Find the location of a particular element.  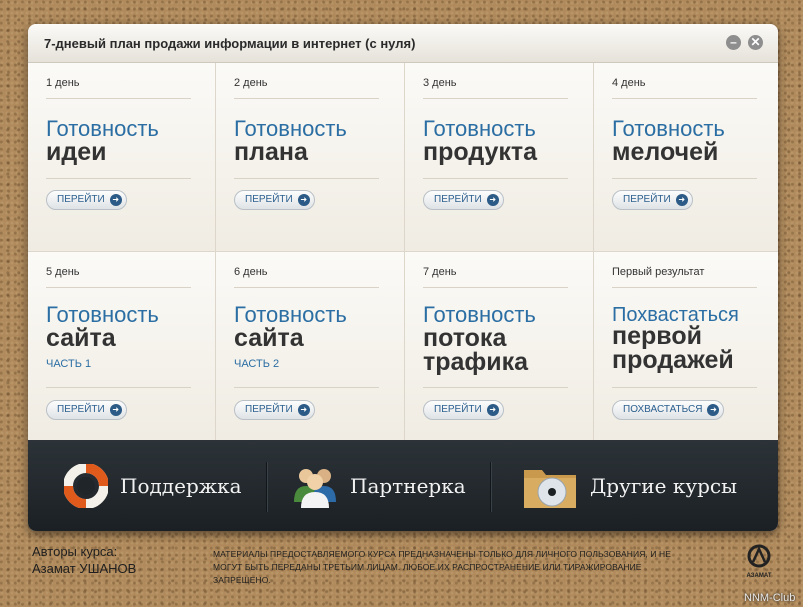

card-title-line2: трафика is located at coordinates (476, 362).